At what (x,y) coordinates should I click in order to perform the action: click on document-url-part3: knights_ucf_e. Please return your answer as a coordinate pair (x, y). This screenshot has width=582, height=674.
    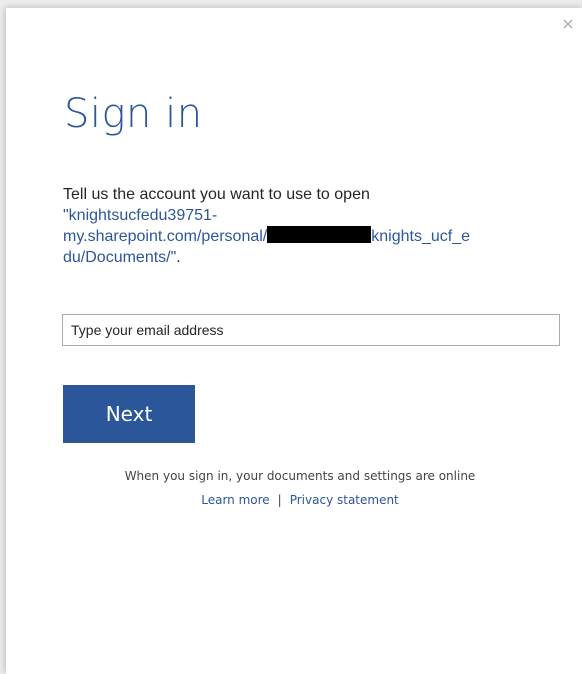
    Looking at the image, I should click on (420, 236).